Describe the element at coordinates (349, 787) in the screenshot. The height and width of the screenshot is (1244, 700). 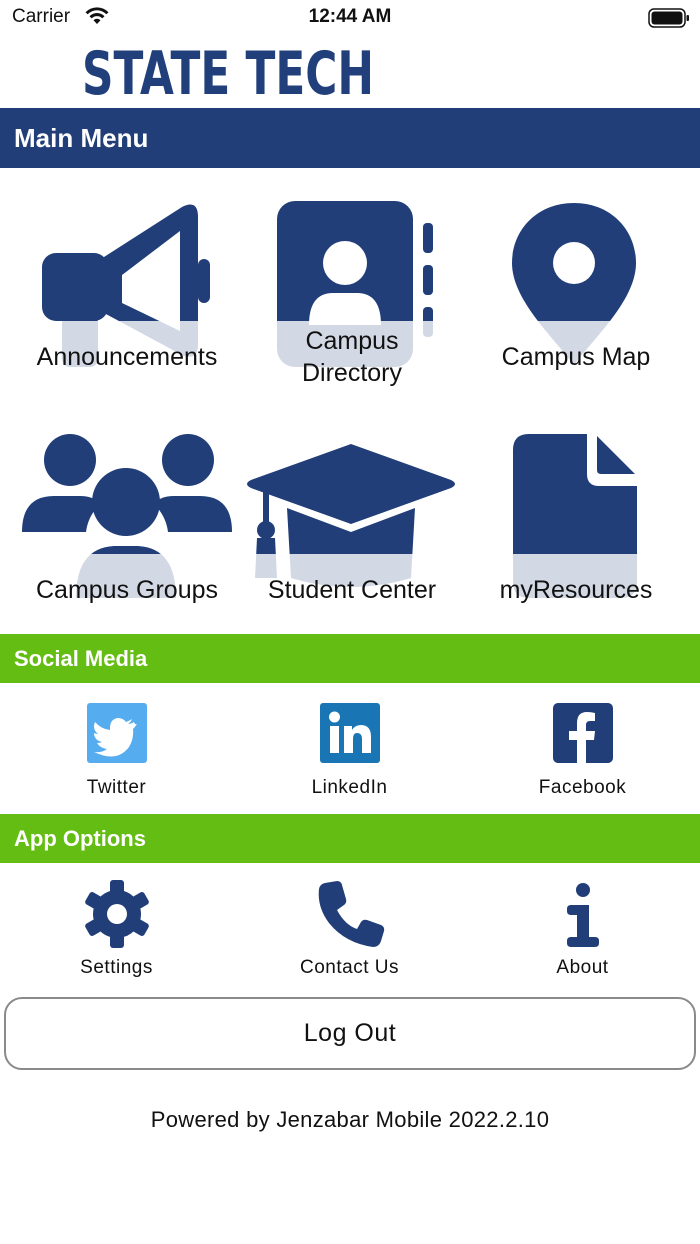
I see `linkedin-label: LinkedIn` at that location.